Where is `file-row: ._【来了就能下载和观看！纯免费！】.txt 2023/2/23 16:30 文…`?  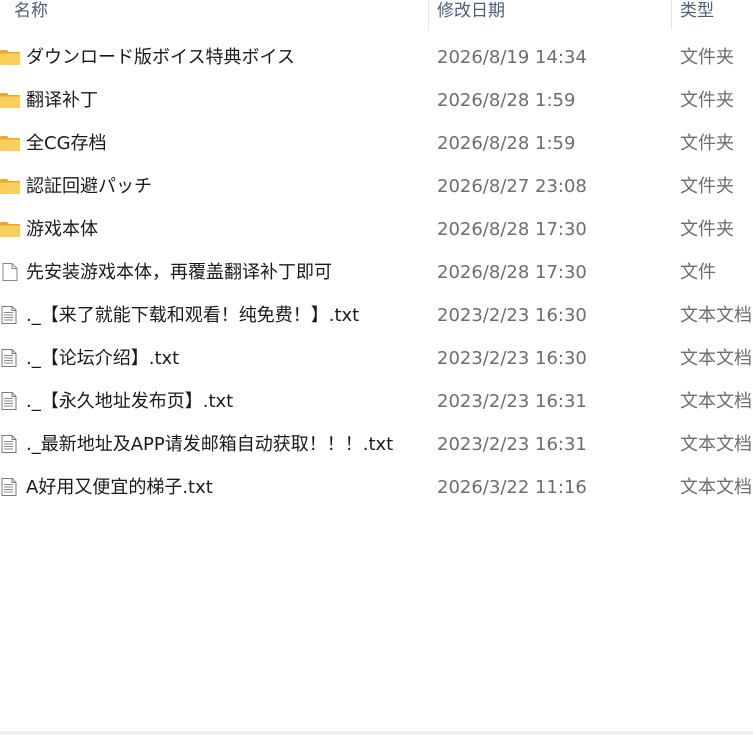
file-row: ._【来了就能下载和观看！纯免费！】.txt 2023/2/23 16:30 文… is located at coordinates (376, 315).